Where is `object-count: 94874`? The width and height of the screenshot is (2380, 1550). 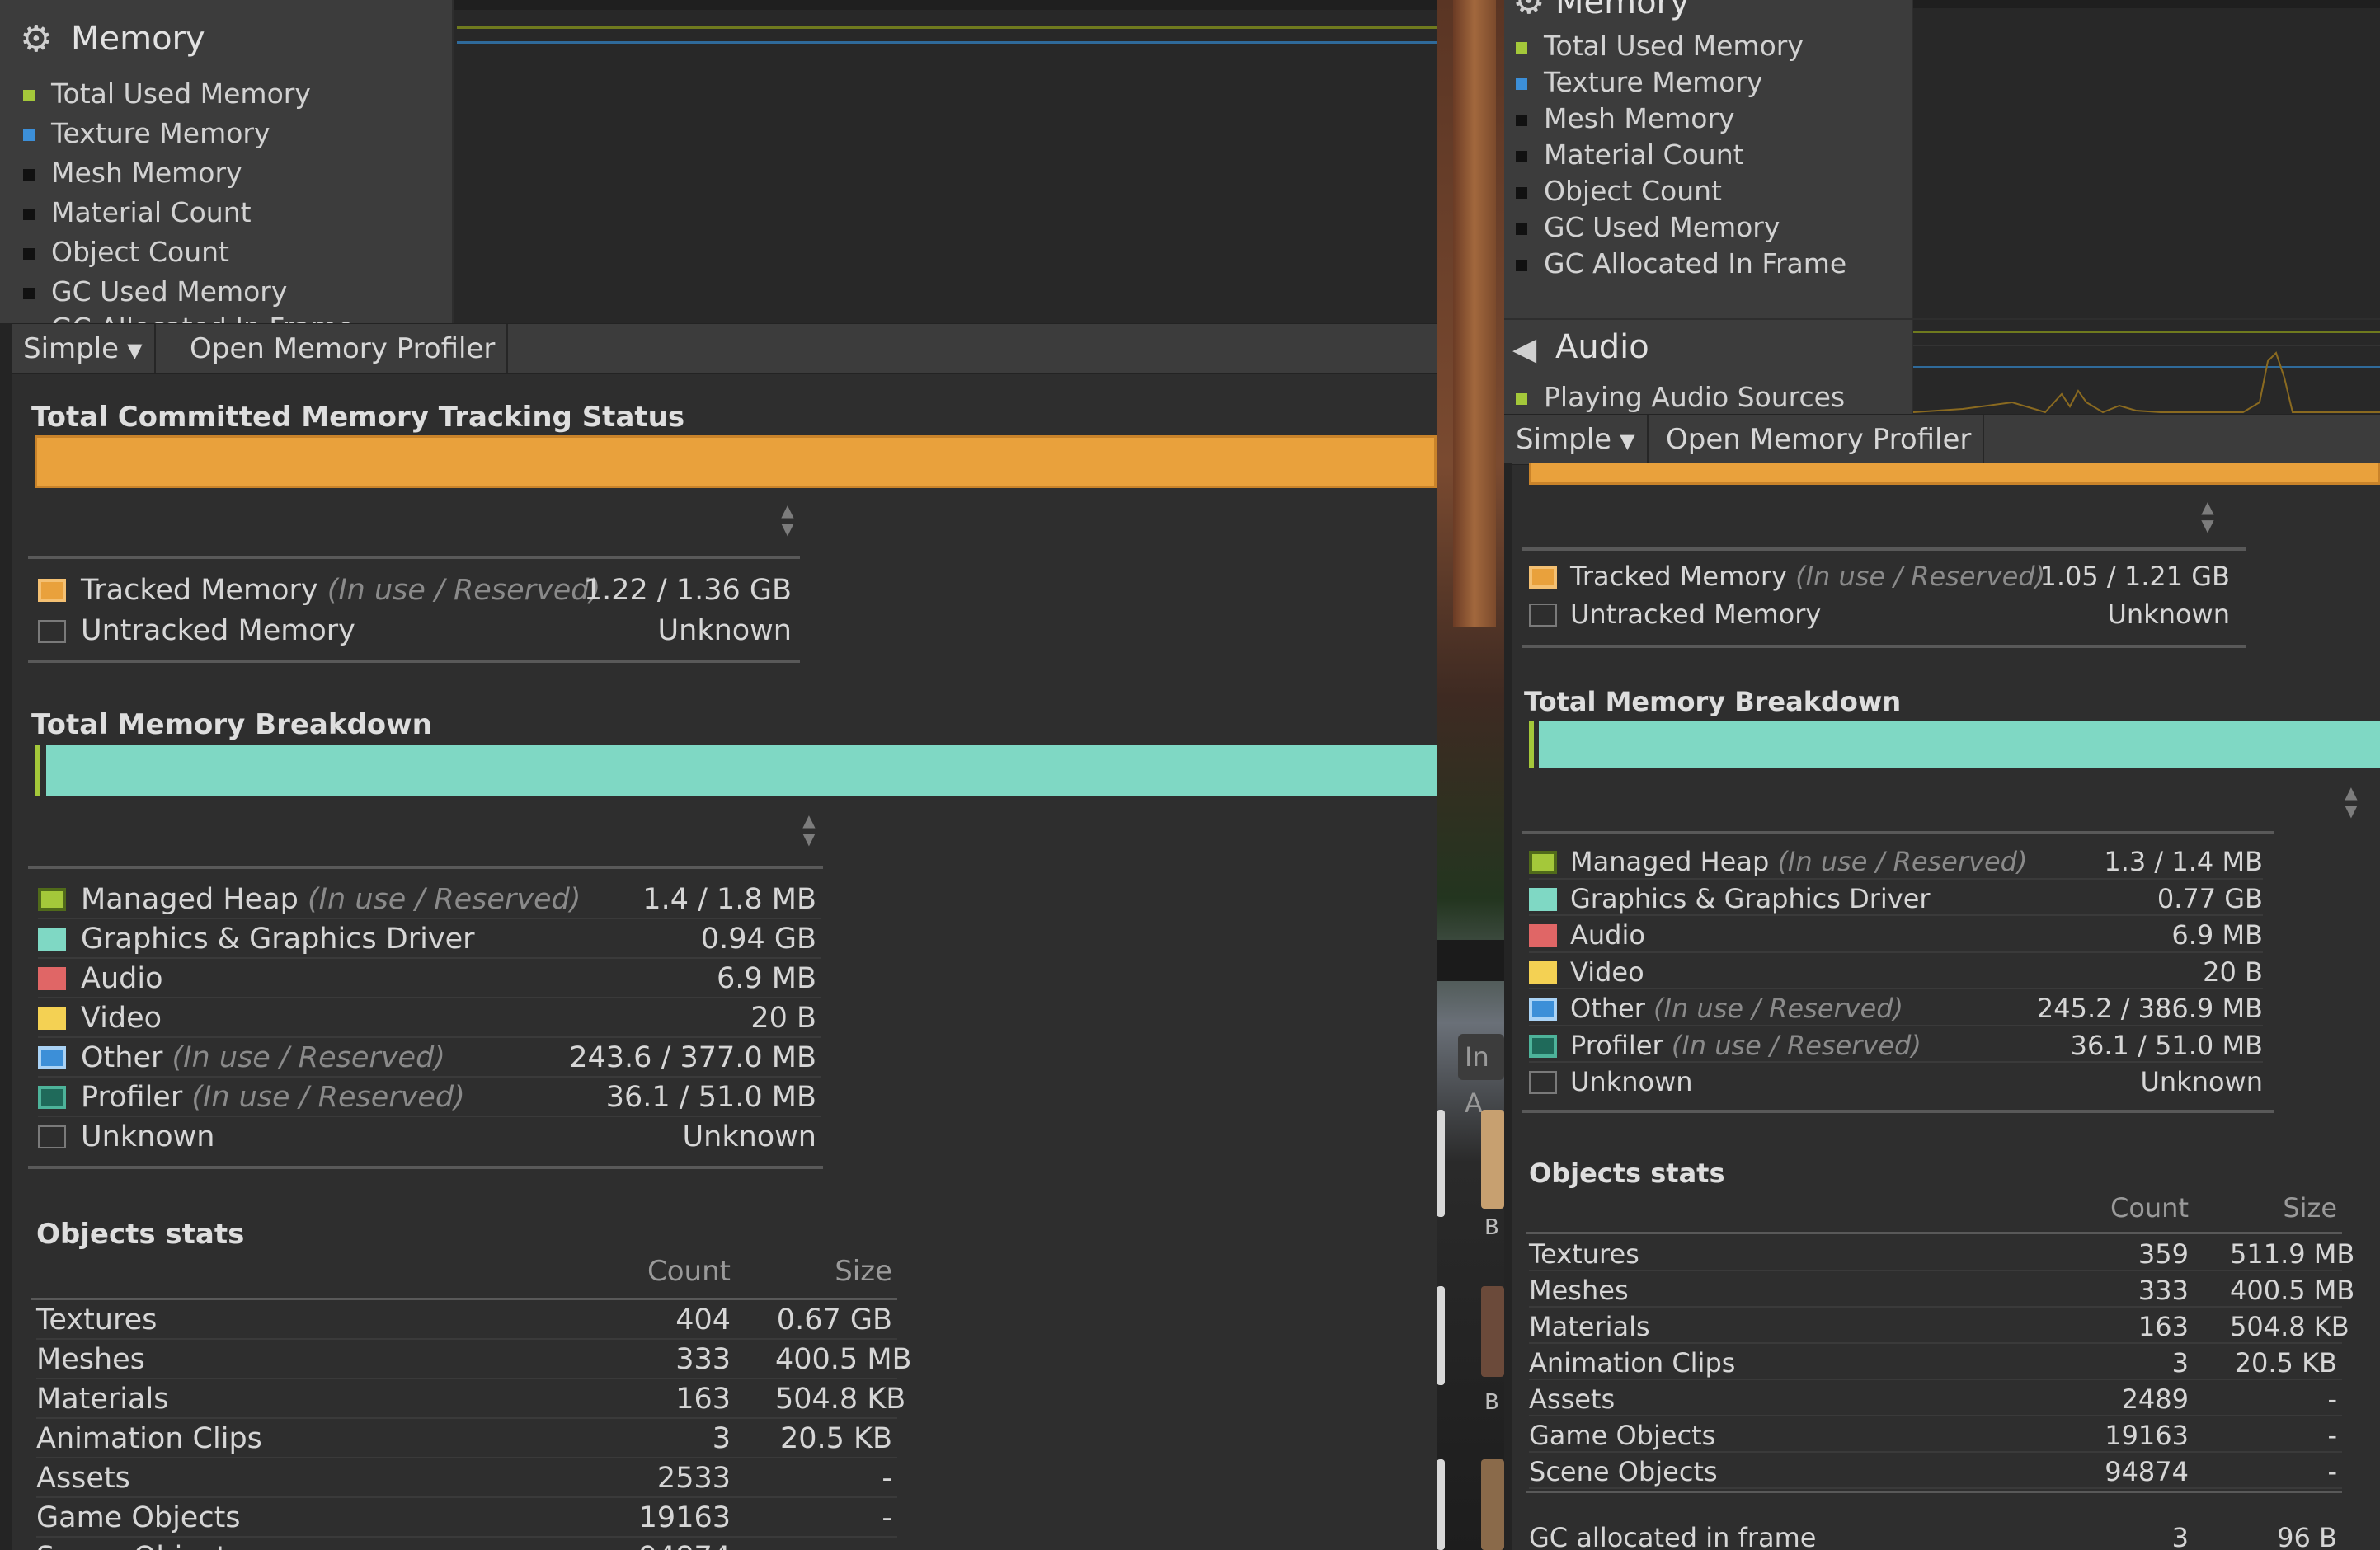
object-count: 94874 is located at coordinates (670, 1545).